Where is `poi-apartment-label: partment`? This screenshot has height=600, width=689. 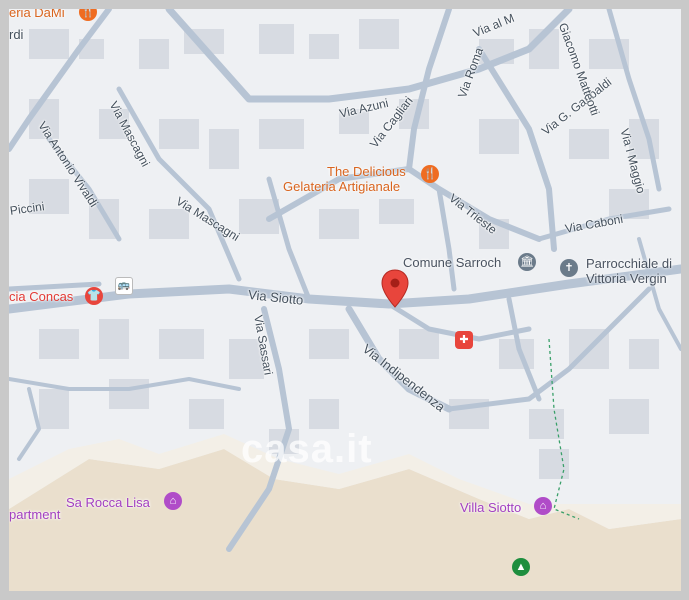 poi-apartment-label: partment is located at coordinates (34, 514).